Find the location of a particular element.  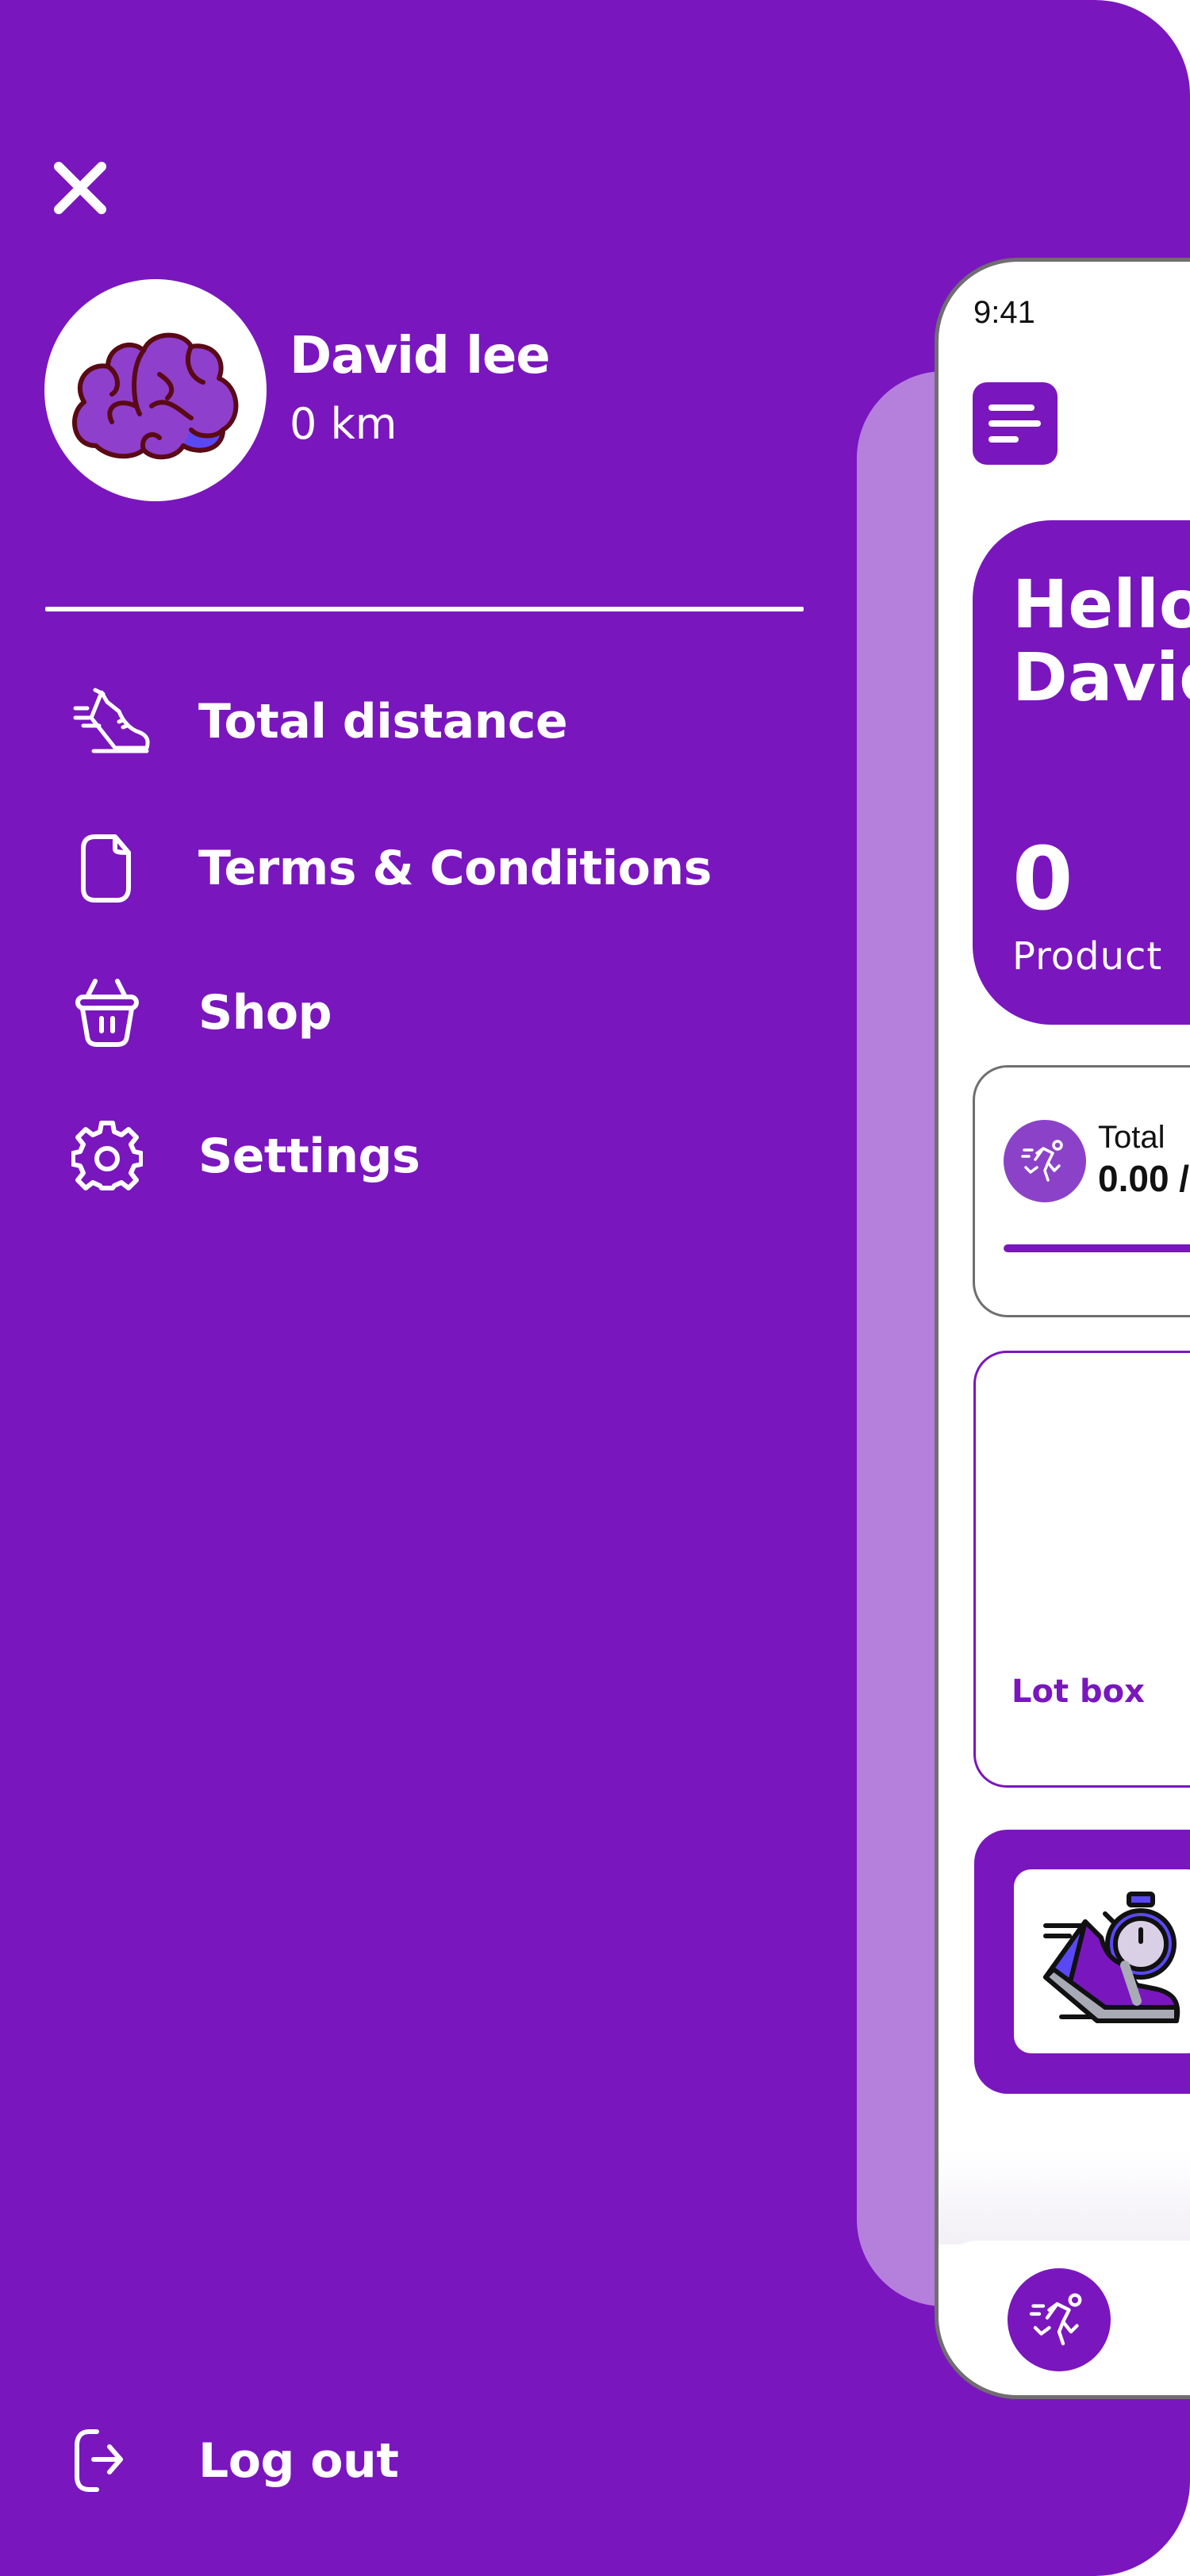

promo-card is located at coordinates (1082, 1962).